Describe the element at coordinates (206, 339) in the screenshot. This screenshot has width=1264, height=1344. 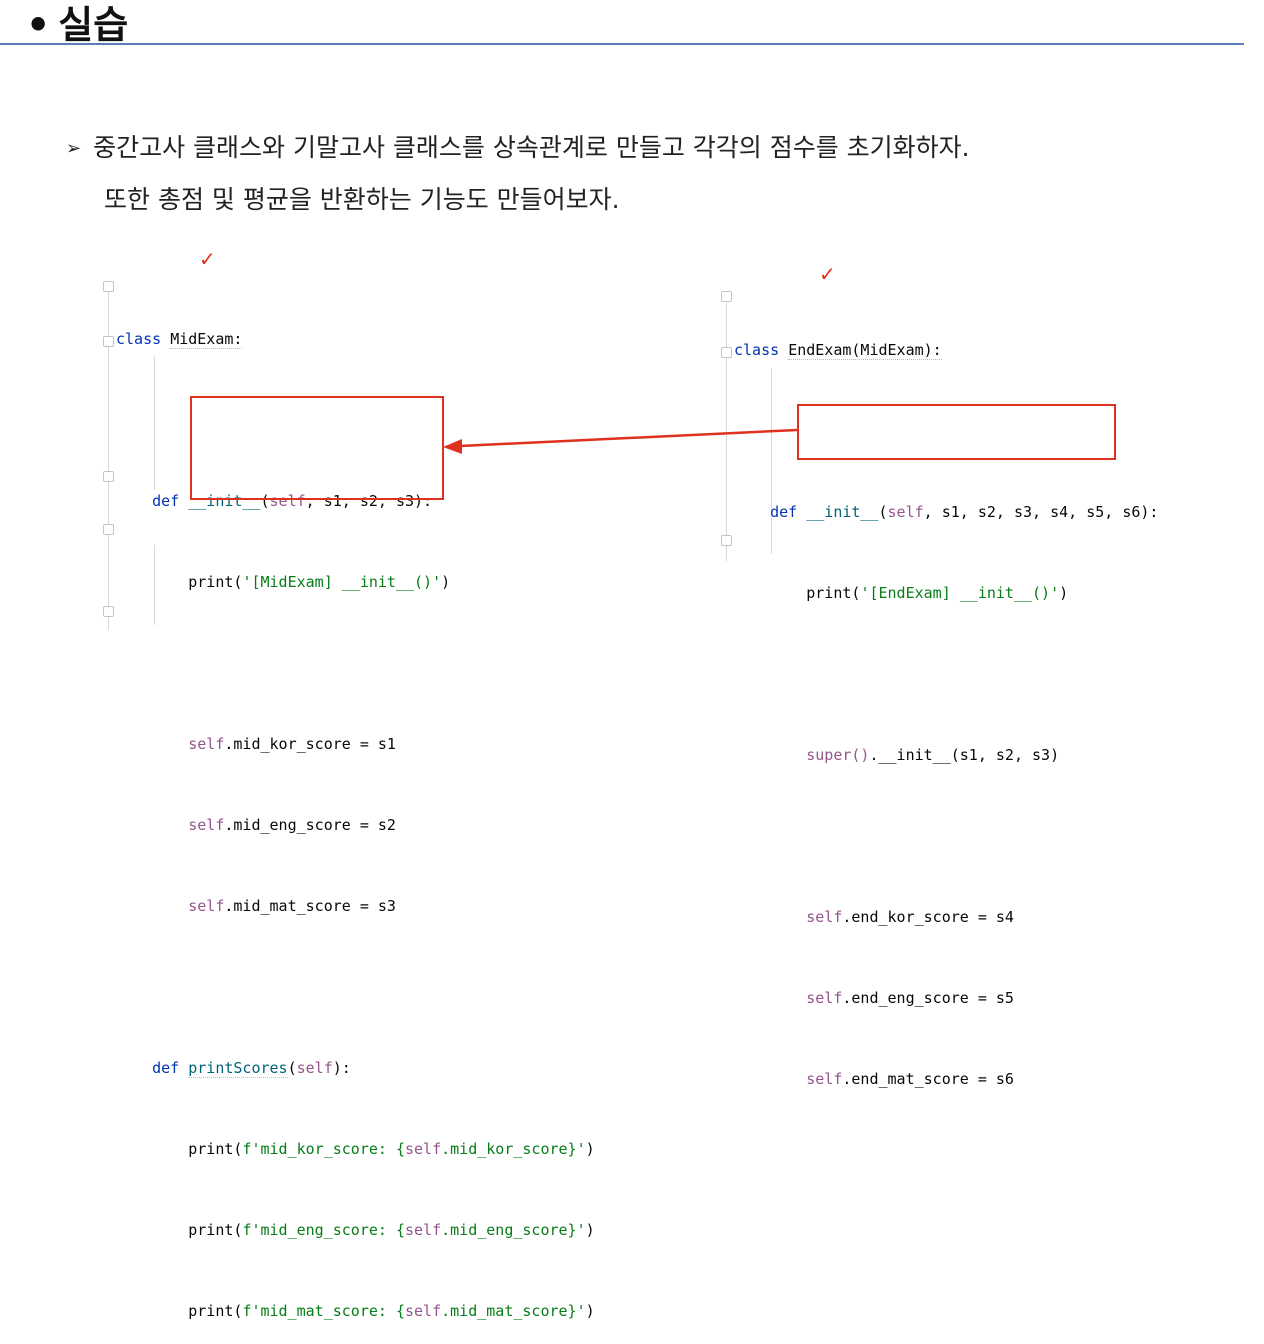
I see `class-name: MidExam:` at that location.